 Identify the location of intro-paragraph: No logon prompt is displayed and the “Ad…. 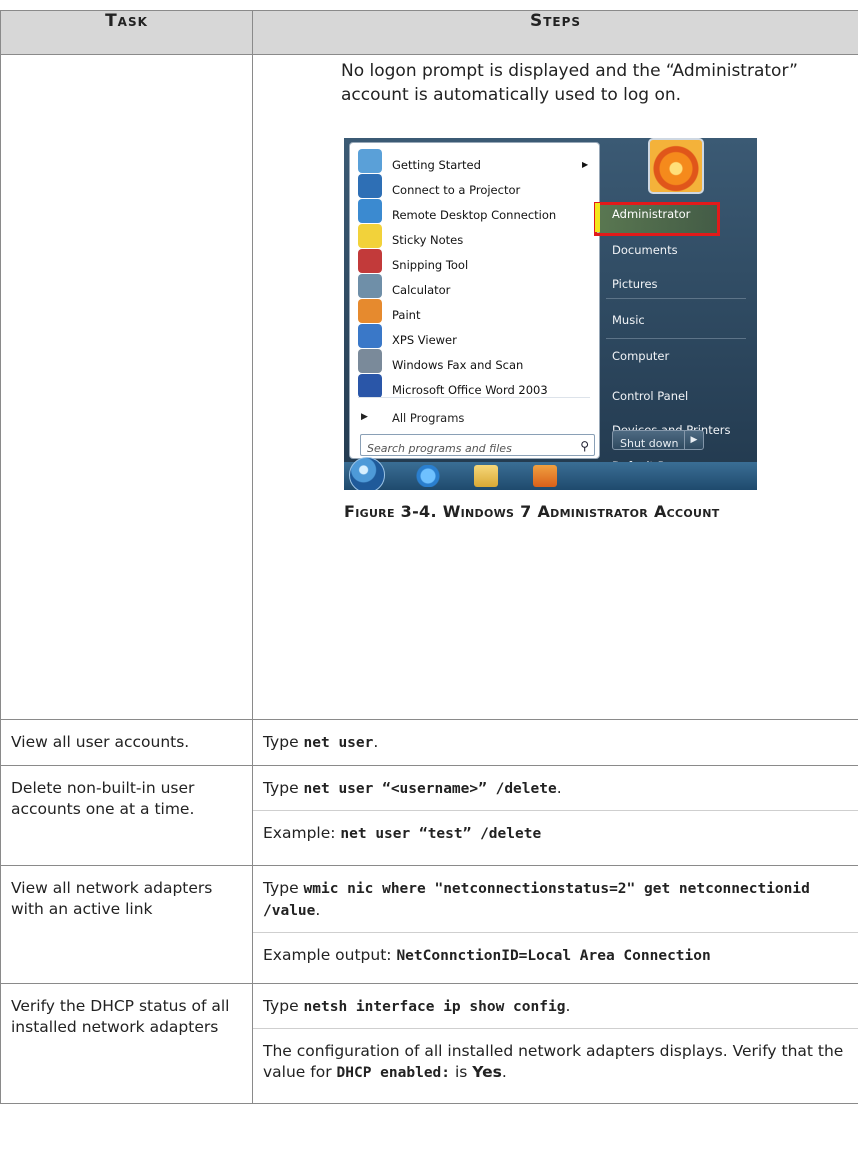
(569, 83).